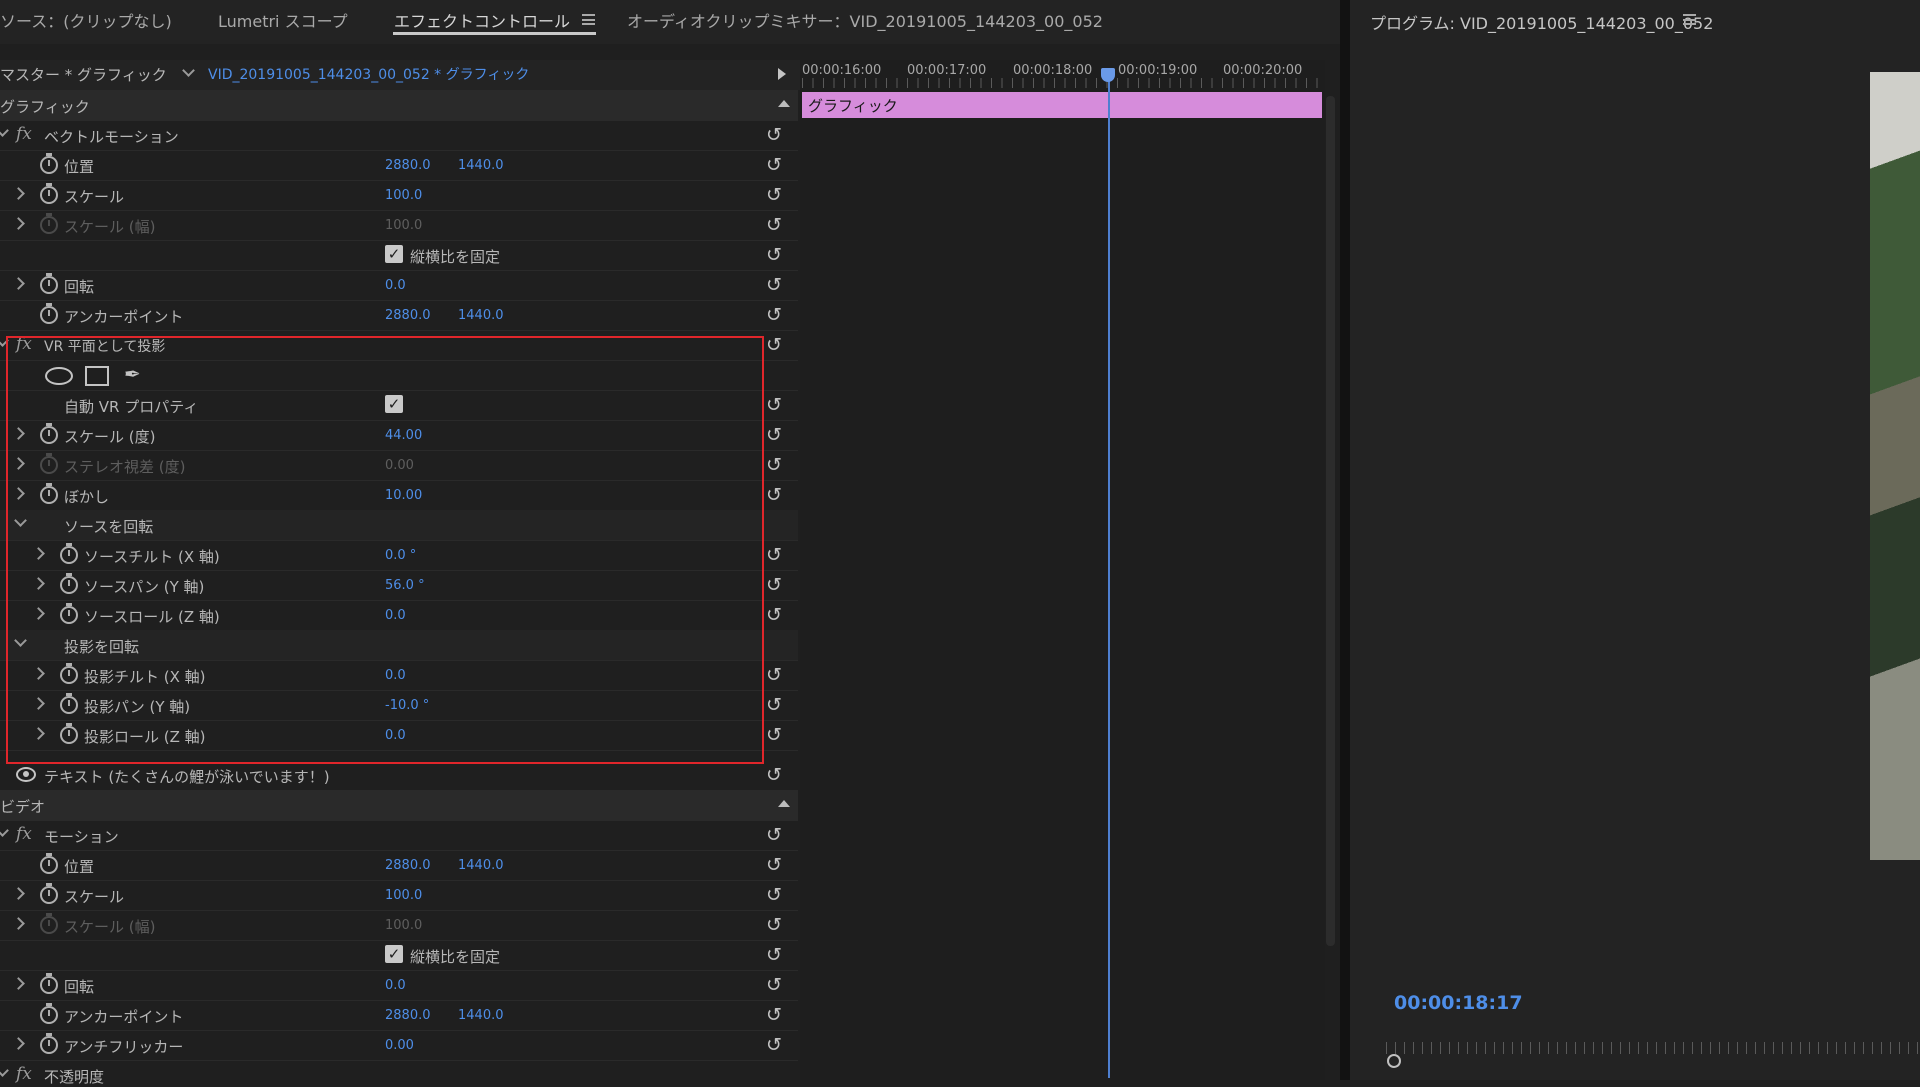 This screenshot has width=1920, height=1087. What do you see at coordinates (124, 1047) in the screenshot?
I see `param-label: アンチフリッカー` at bounding box center [124, 1047].